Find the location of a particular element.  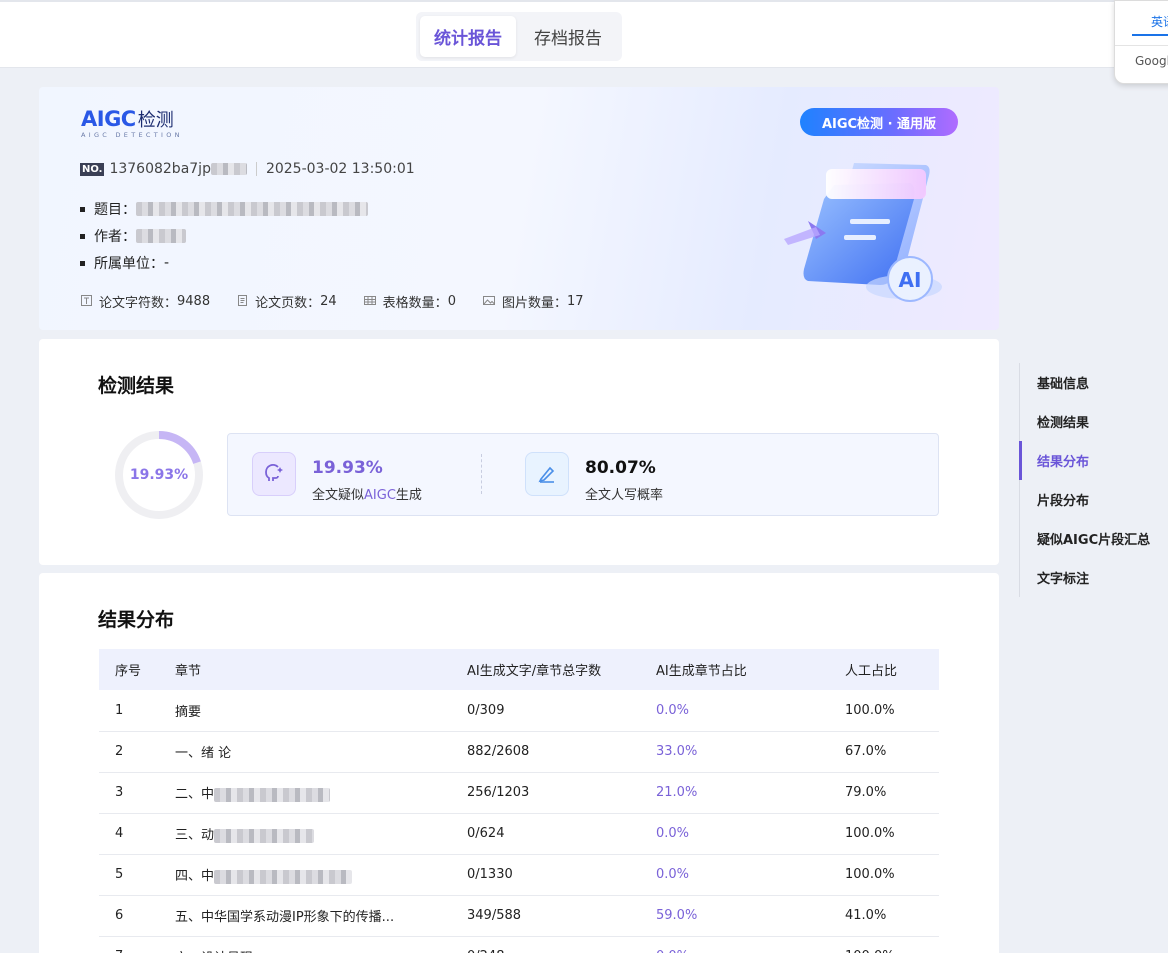

table-row: 2 一、绪 论 882/2608 33.0% 67.0% is located at coordinates (519, 752).